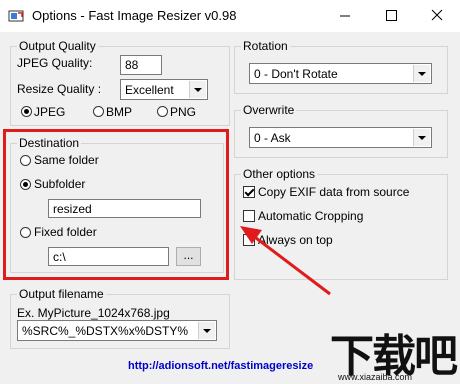 The width and height of the screenshot is (460, 384). What do you see at coordinates (220, 366) in the screenshot?
I see `website-link: http://adionsoft.net/fastimageresize` at bounding box center [220, 366].